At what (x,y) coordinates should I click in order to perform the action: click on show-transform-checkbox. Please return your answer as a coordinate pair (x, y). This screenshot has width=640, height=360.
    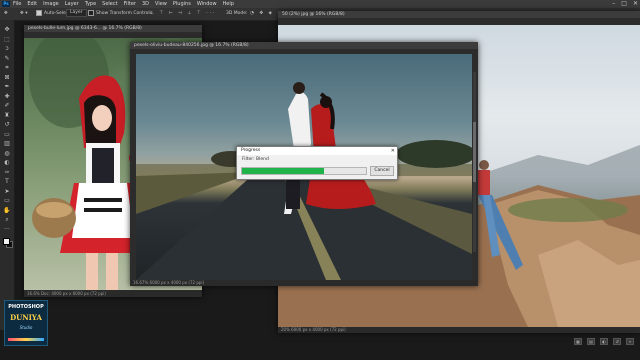
    Looking at the image, I should click on (91, 12).